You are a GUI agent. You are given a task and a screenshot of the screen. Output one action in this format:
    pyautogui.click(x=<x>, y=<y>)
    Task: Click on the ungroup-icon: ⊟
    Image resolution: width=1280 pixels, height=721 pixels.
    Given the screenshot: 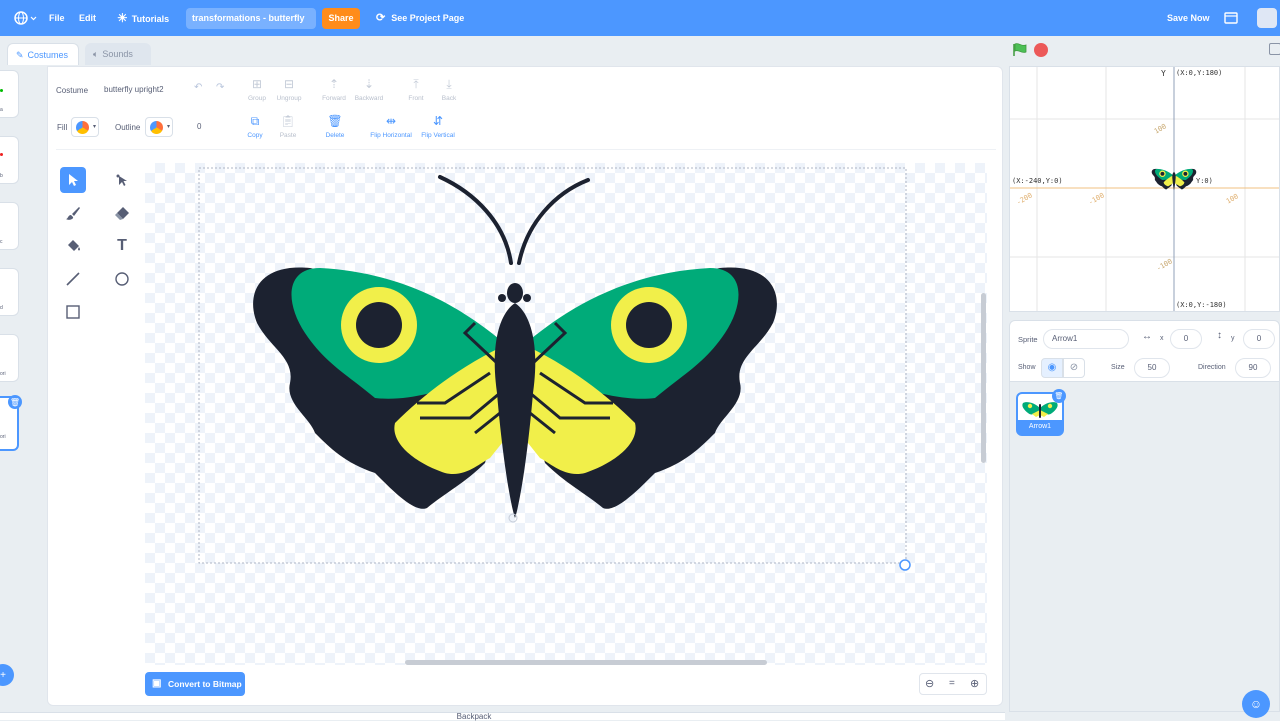 What is the action you would take?
    pyautogui.click(x=289, y=84)
    